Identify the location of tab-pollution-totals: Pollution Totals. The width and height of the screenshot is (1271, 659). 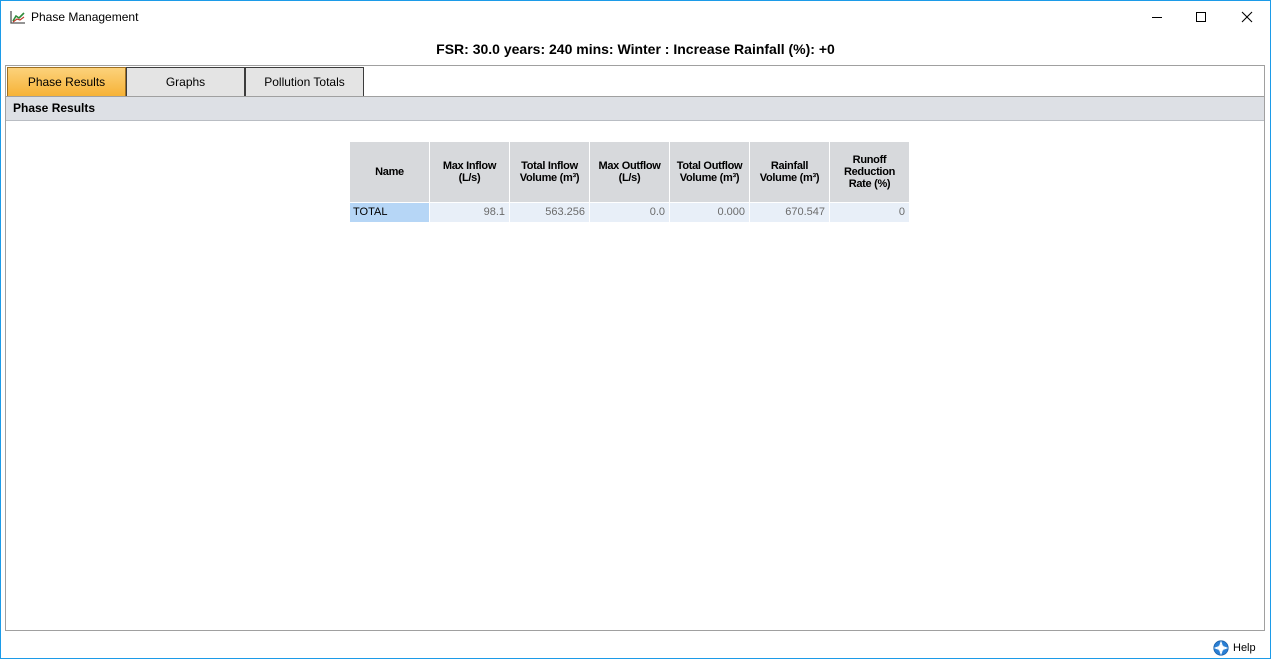
(304, 82).